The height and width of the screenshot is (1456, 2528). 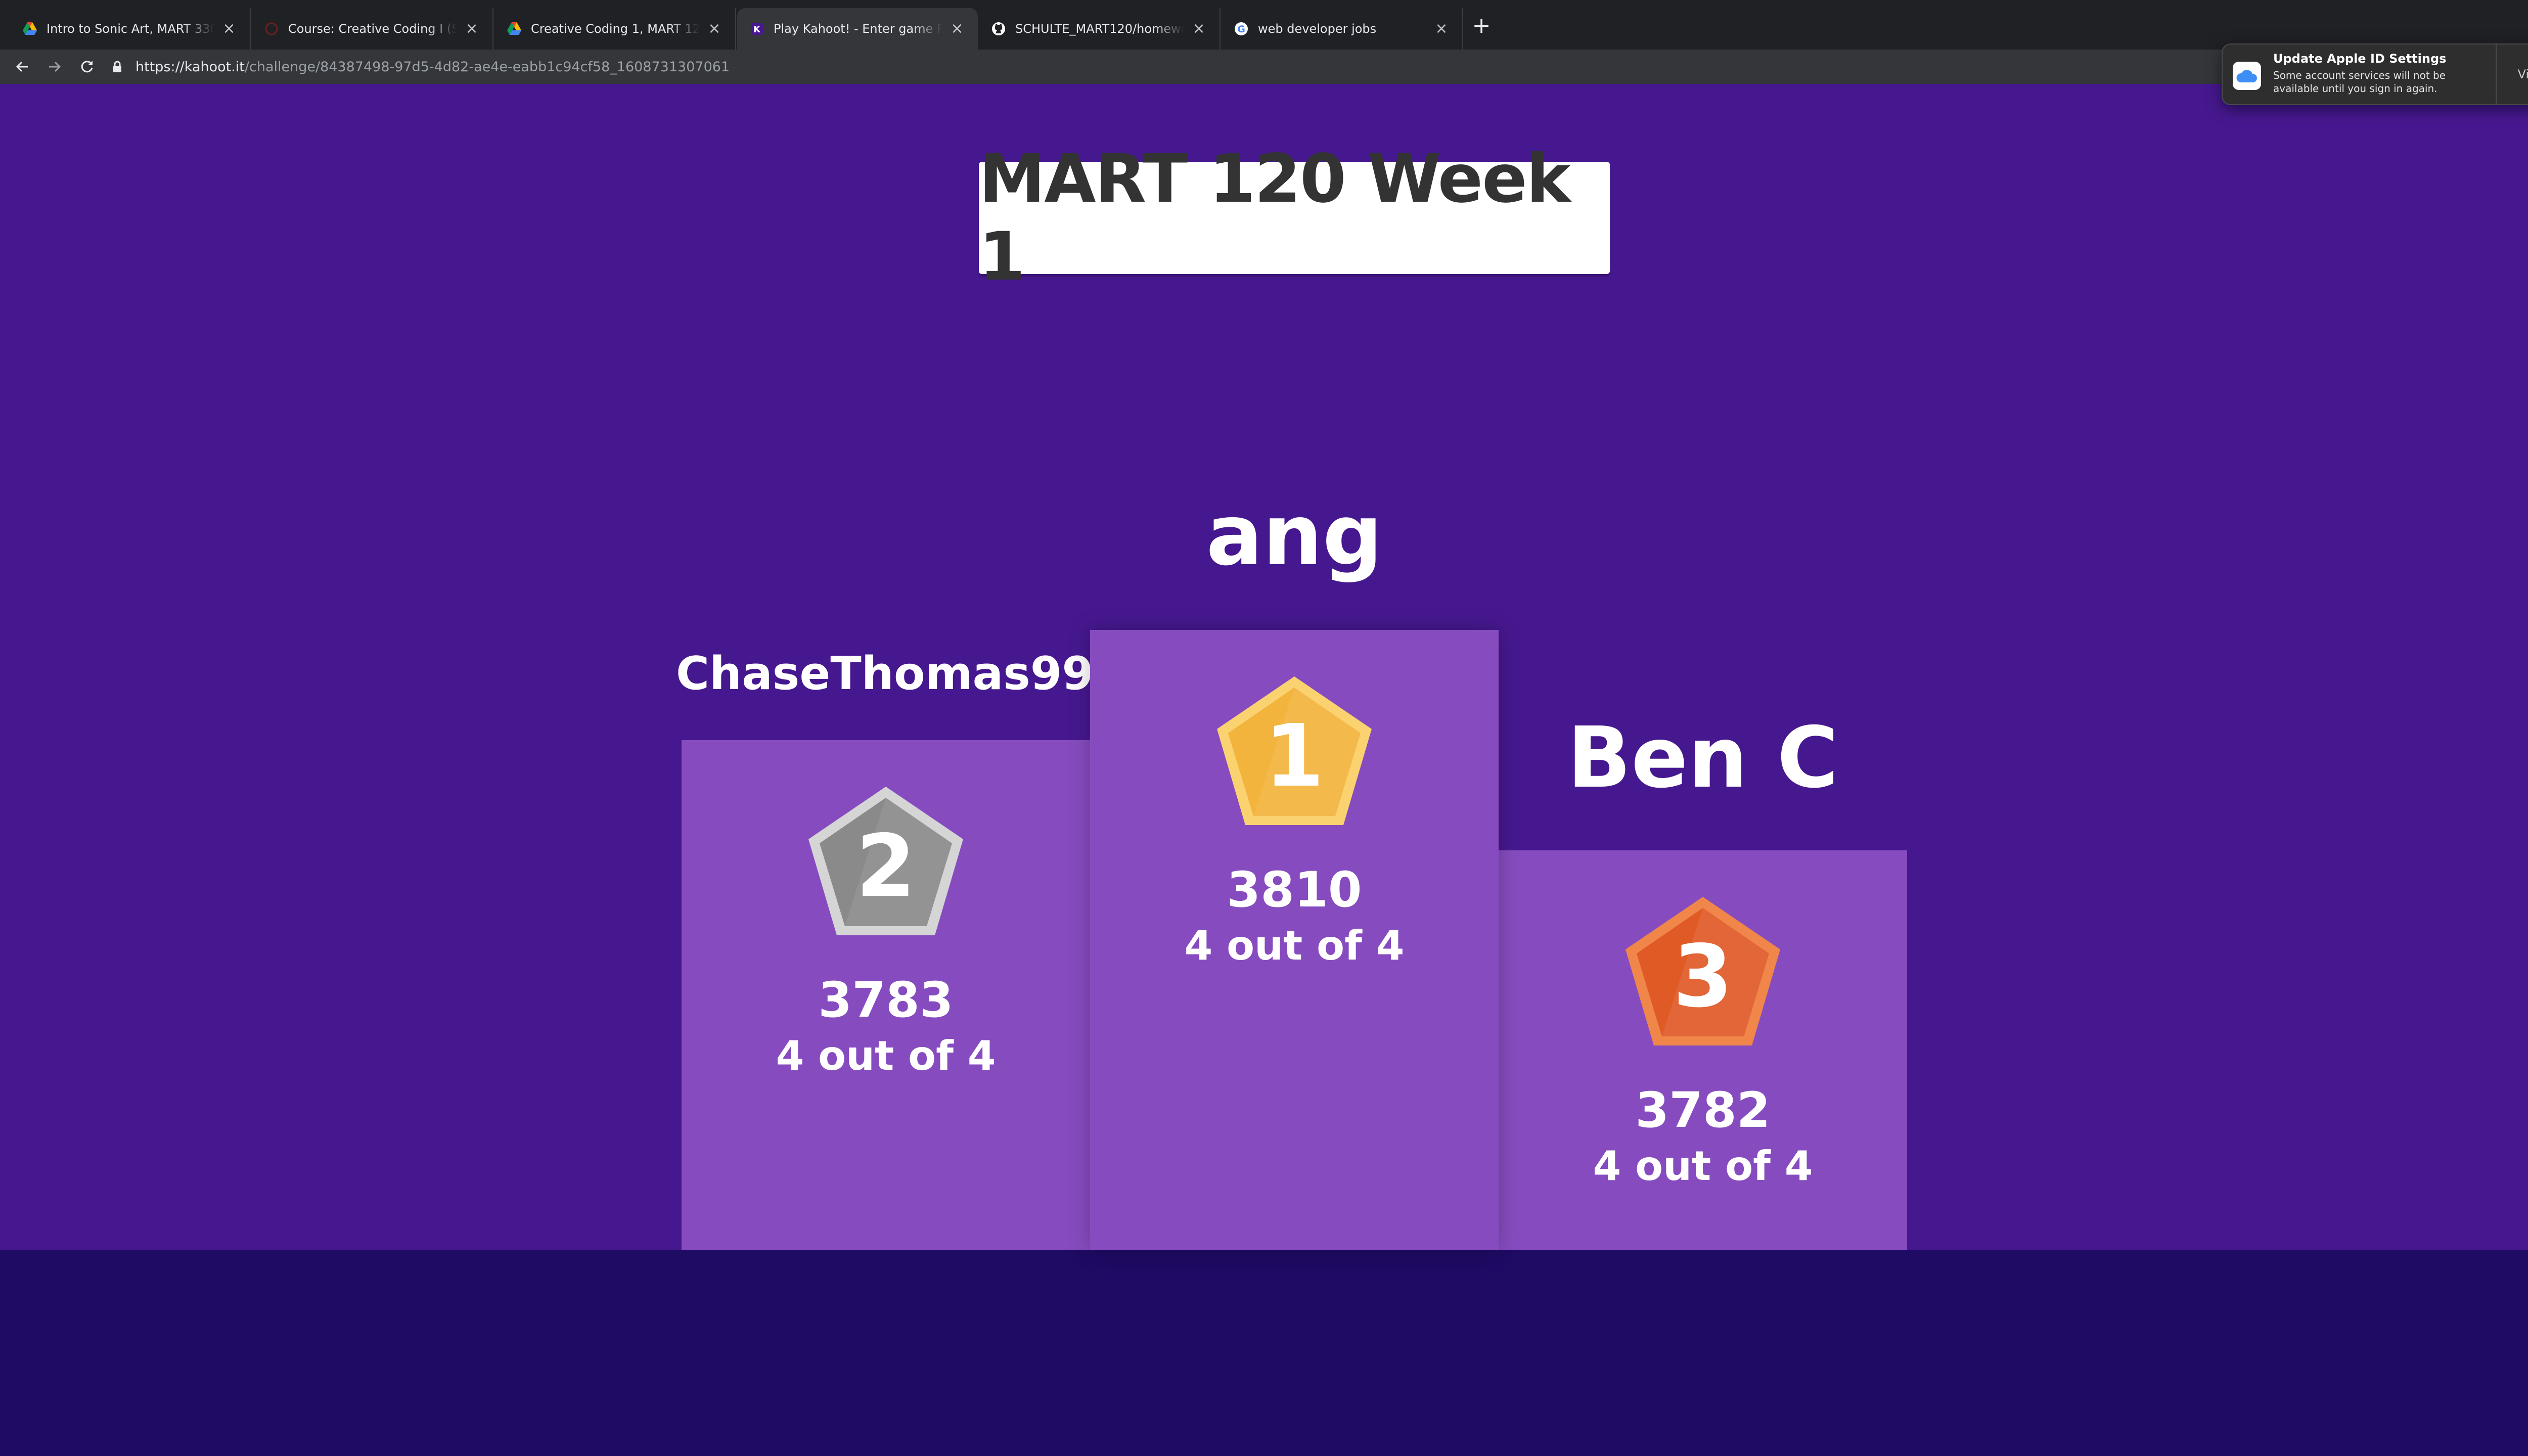 I want to click on third-place-podium: 3 3782 4 out of 4, so click(x=1703, y=1050).